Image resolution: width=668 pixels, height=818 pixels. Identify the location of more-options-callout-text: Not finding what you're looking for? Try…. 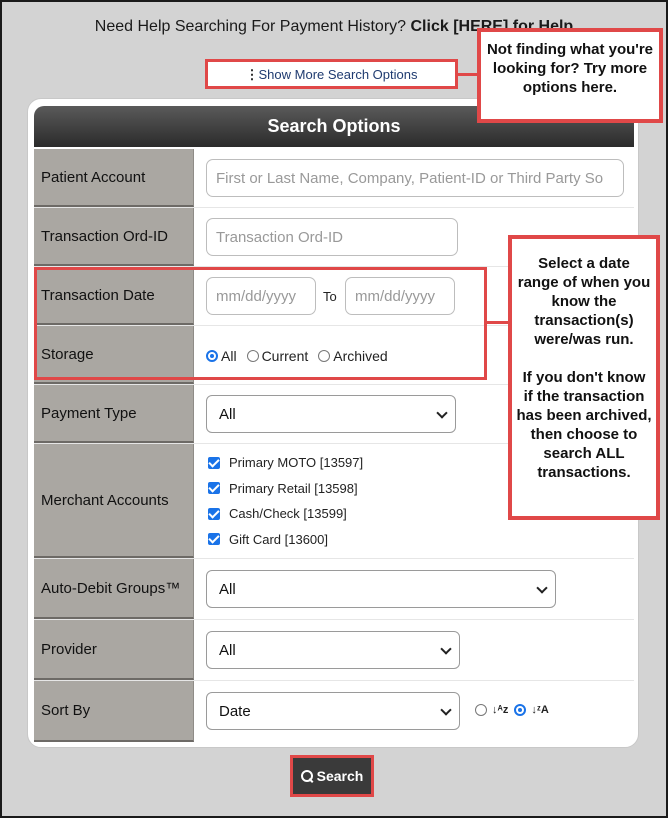
(570, 68).